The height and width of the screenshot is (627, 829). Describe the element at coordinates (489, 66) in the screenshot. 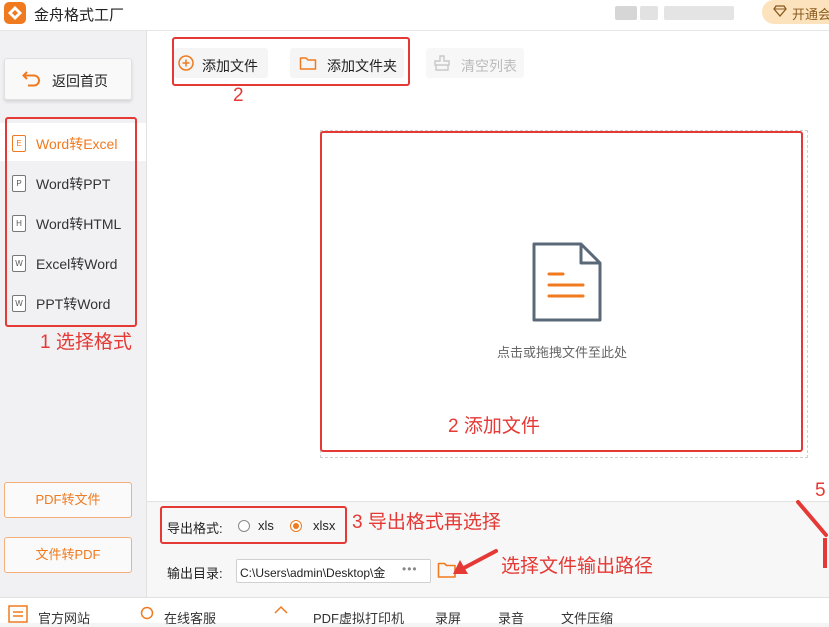

I see `clear-list-label: 清空列表` at that location.